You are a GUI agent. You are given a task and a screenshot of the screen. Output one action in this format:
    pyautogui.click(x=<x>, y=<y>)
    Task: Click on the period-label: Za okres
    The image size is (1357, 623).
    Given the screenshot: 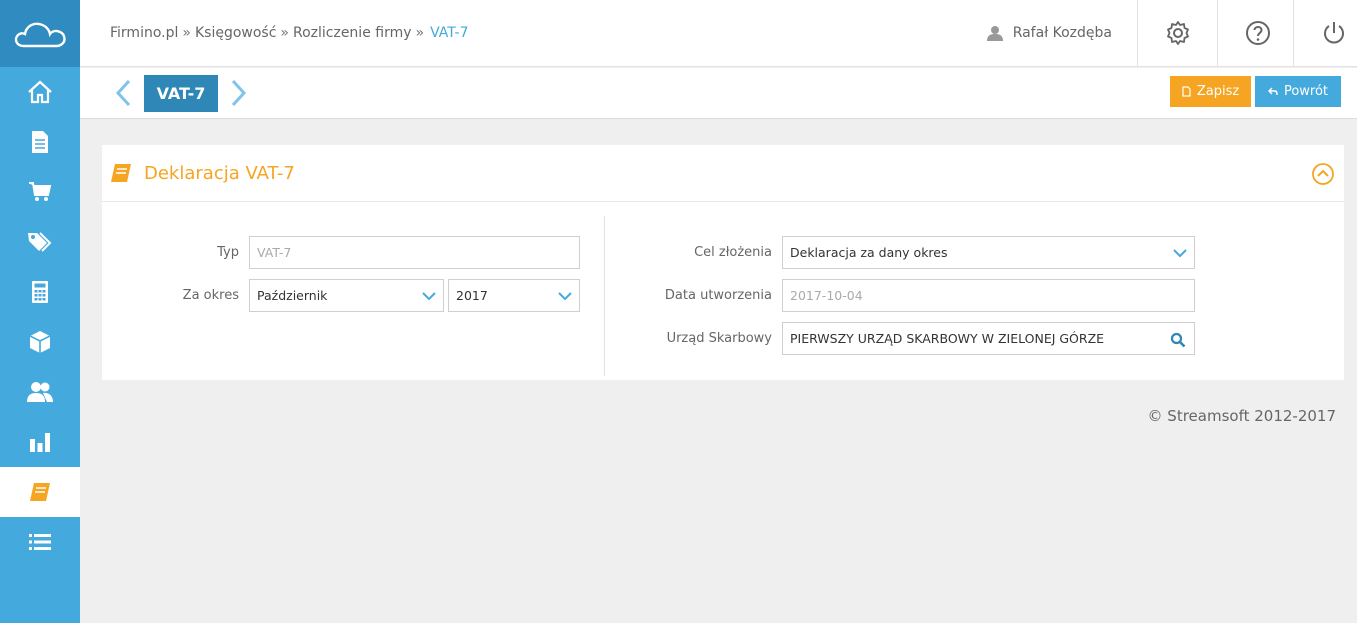 What is the action you would take?
    pyautogui.click(x=210, y=295)
    